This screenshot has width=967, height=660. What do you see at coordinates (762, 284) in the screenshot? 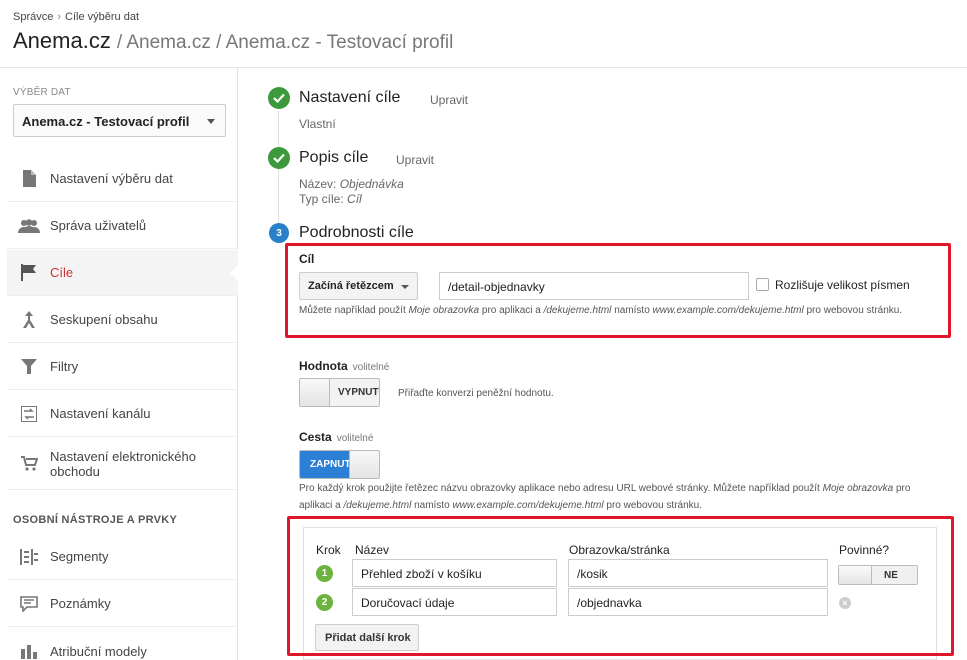
I see `case-sensitive-checkbox` at bounding box center [762, 284].